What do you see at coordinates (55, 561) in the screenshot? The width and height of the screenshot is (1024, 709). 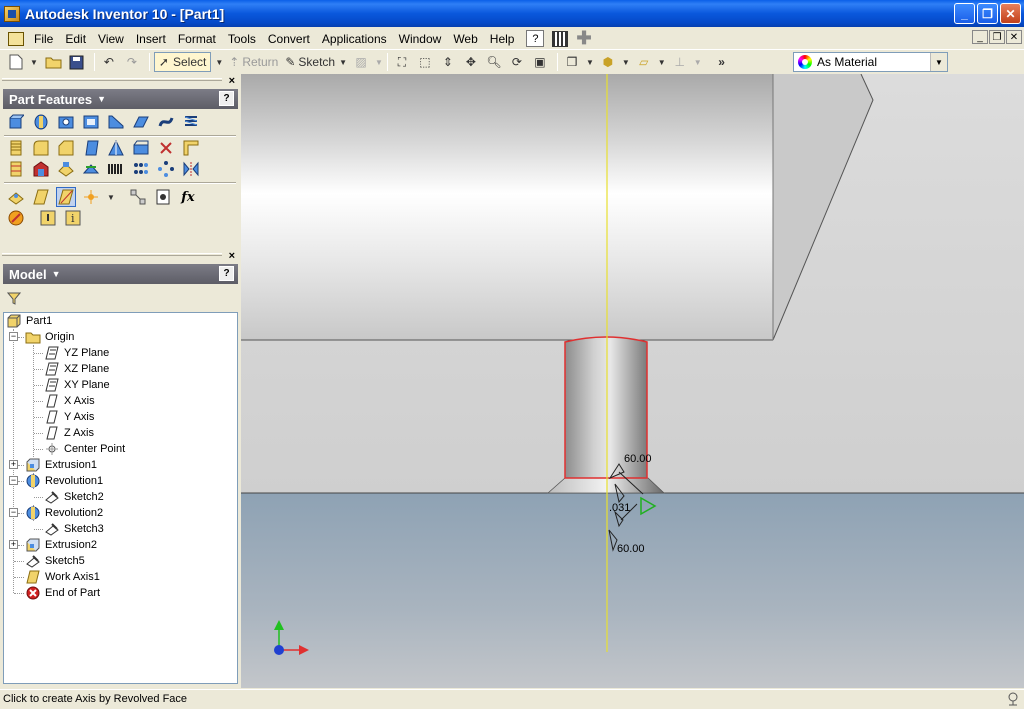 I see `tree-item-sketch5: Sketch5` at bounding box center [55, 561].